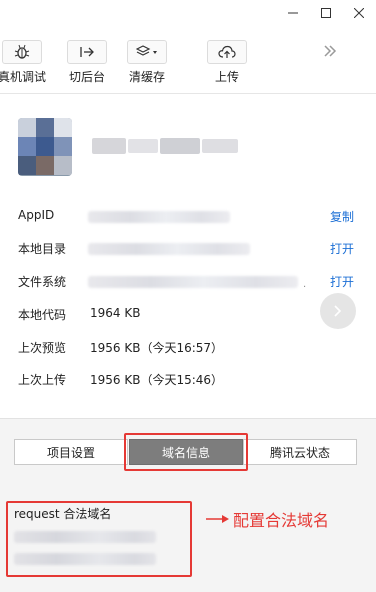 The image size is (376, 592). What do you see at coordinates (188, 13) in the screenshot?
I see `title-bar` at bounding box center [188, 13].